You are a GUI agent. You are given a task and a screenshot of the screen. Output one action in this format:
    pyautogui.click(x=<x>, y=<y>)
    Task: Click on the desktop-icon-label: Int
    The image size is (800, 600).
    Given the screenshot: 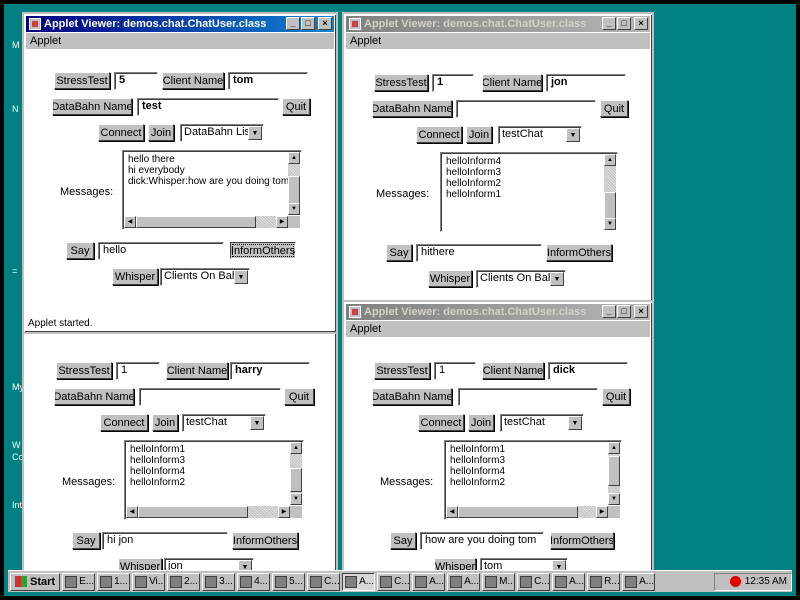 What is the action you would take?
    pyautogui.click(x=17, y=505)
    